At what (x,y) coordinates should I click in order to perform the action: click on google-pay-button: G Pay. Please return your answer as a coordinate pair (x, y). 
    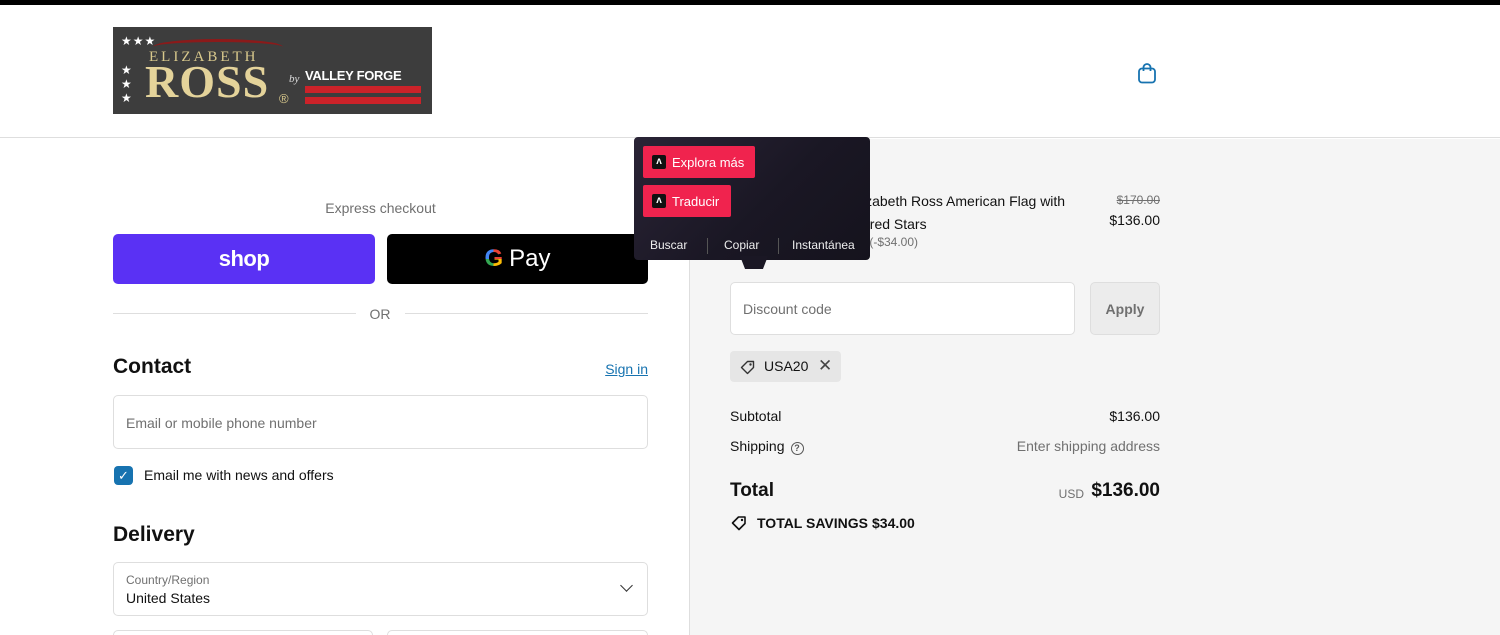
    Looking at the image, I should click on (517, 259).